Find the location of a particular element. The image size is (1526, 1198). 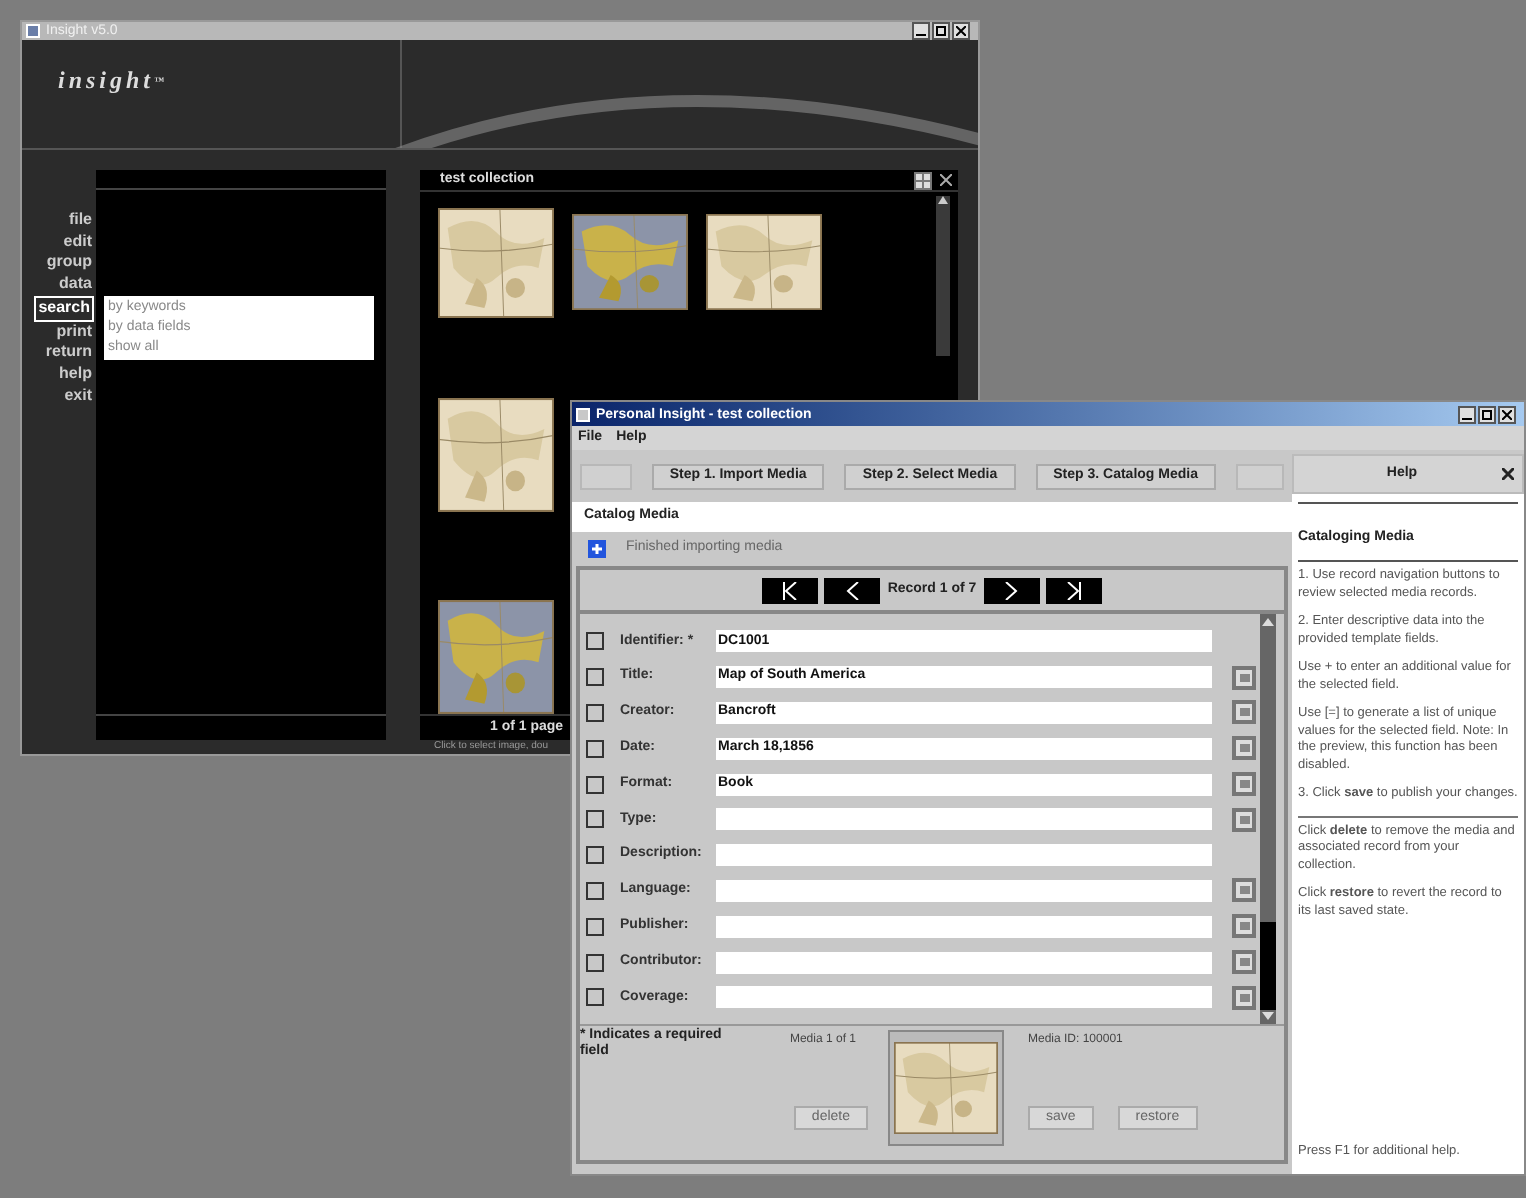

last-record-button is located at coordinates (1074, 590).